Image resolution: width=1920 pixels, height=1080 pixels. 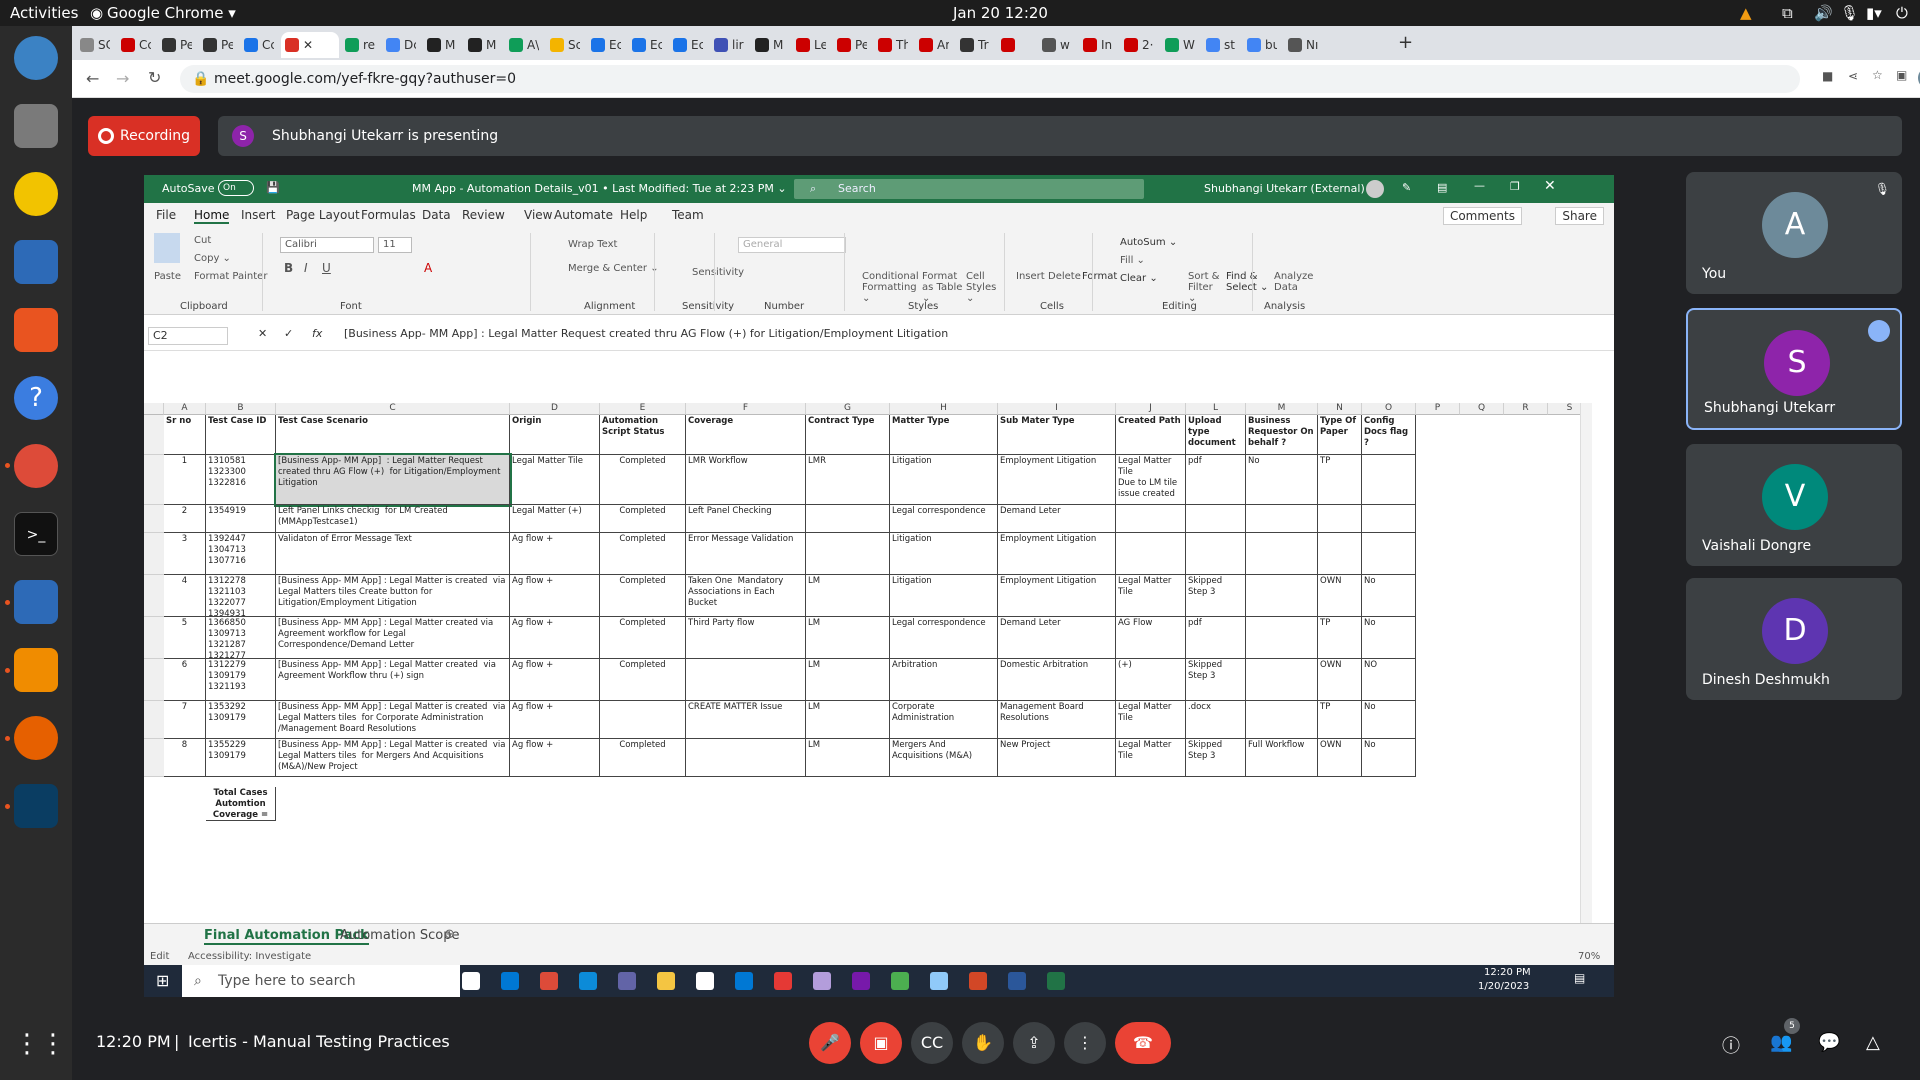 What do you see at coordinates (358, 45) in the screenshot?
I see `browser-tab: re` at bounding box center [358, 45].